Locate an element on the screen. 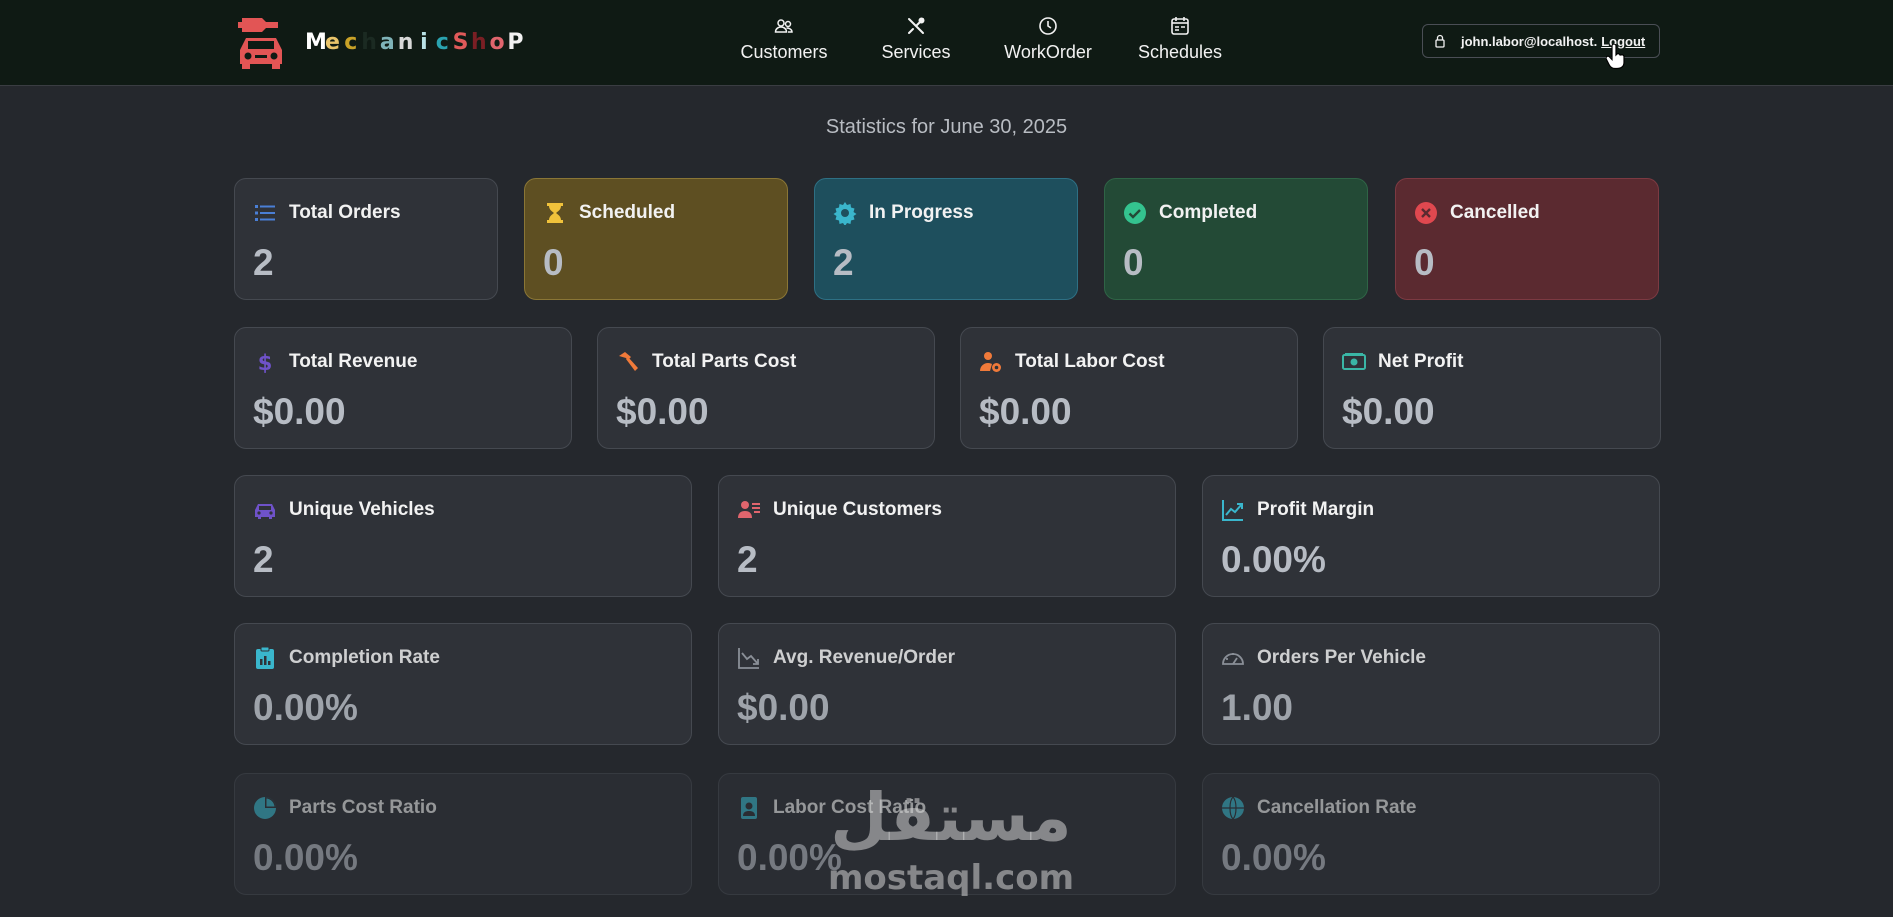  clipboard-chart-icon is located at coordinates (265, 657).